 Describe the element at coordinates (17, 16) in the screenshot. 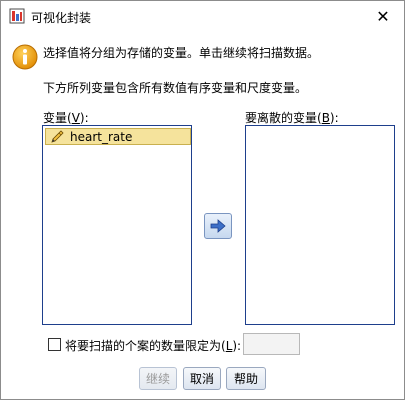

I see `app-icon` at that location.